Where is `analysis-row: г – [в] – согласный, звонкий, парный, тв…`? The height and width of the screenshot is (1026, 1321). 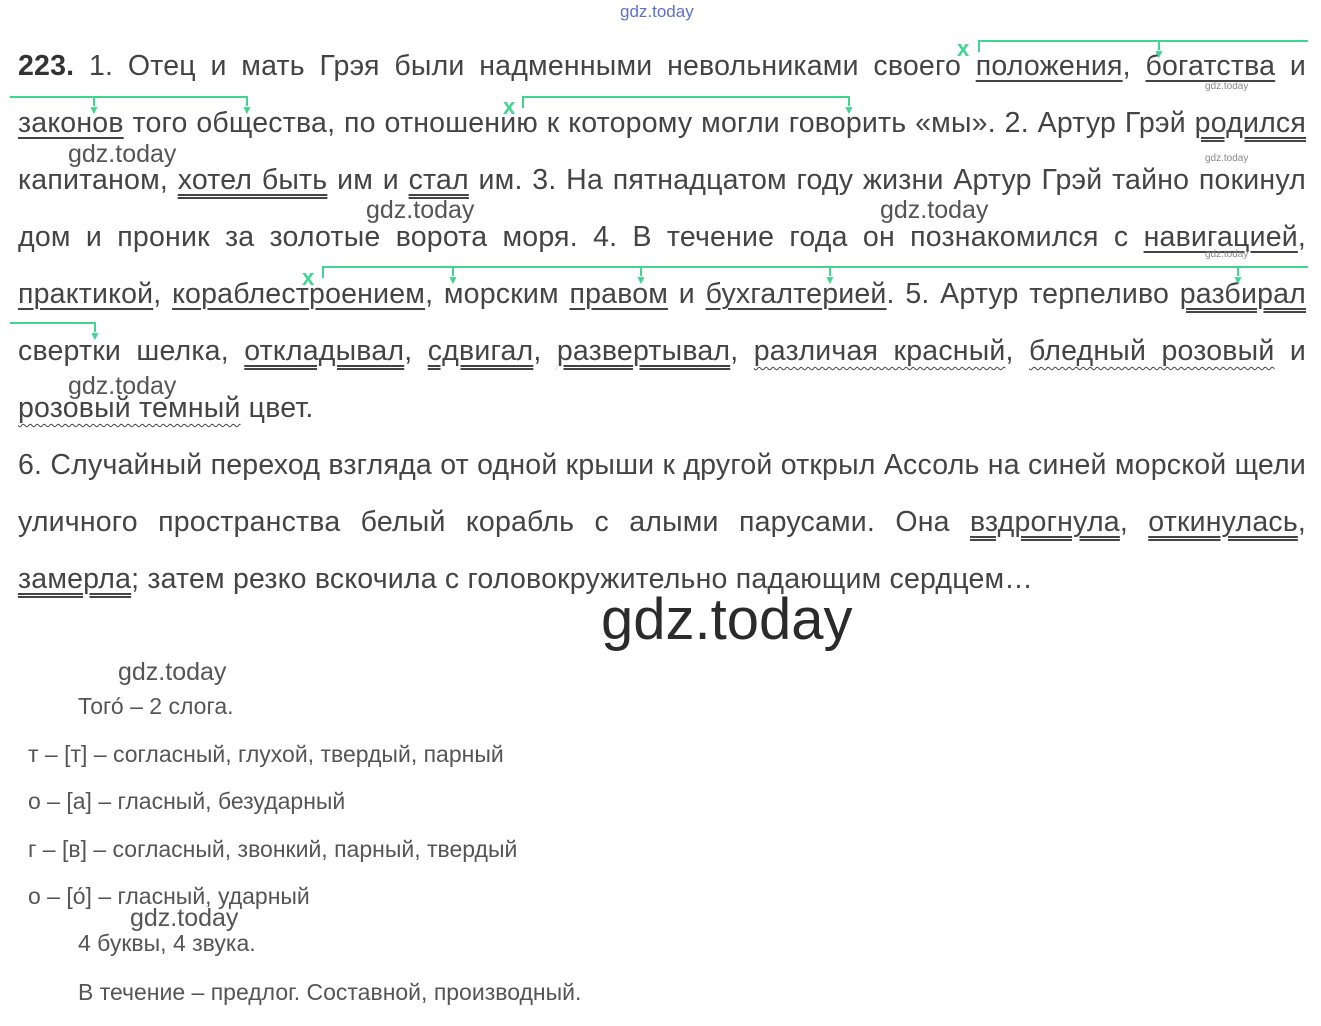 analysis-row: г – [в] – согласный, звонкий, парный, тв… is located at coordinates (273, 849).